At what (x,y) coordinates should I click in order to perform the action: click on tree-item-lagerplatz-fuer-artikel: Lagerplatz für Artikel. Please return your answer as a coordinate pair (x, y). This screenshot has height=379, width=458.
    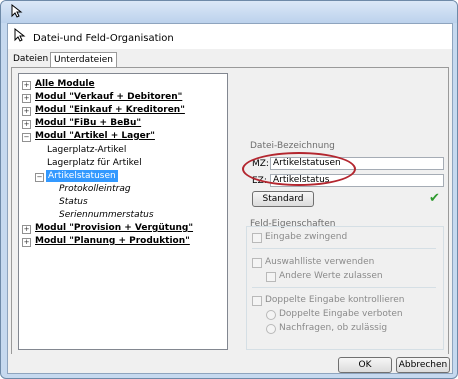
    Looking at the image, I should click on (94, 163).